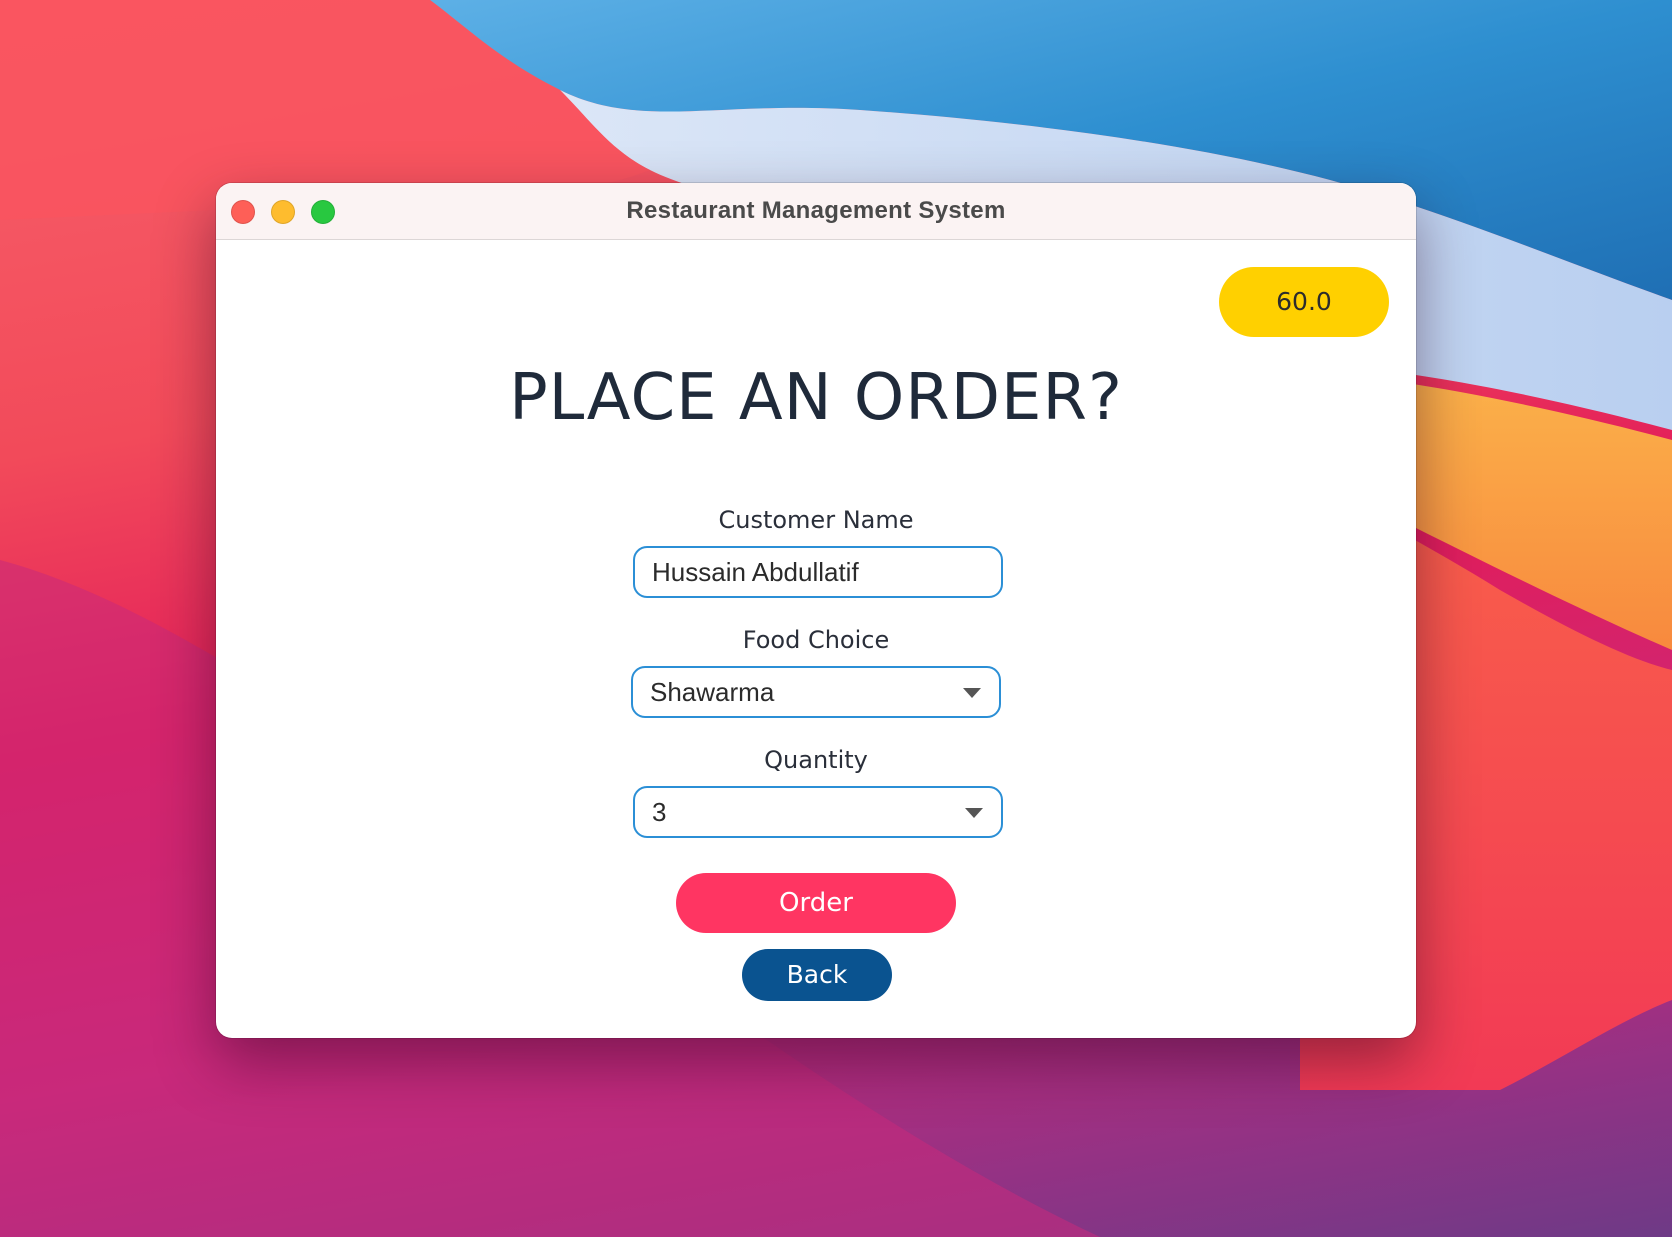 This screenshot has height=1237, width=1672. What do you see at coordinates (816, 760) in the screenshot?
I see `quantity-label: Quantity` at bounding box center [816, 760].